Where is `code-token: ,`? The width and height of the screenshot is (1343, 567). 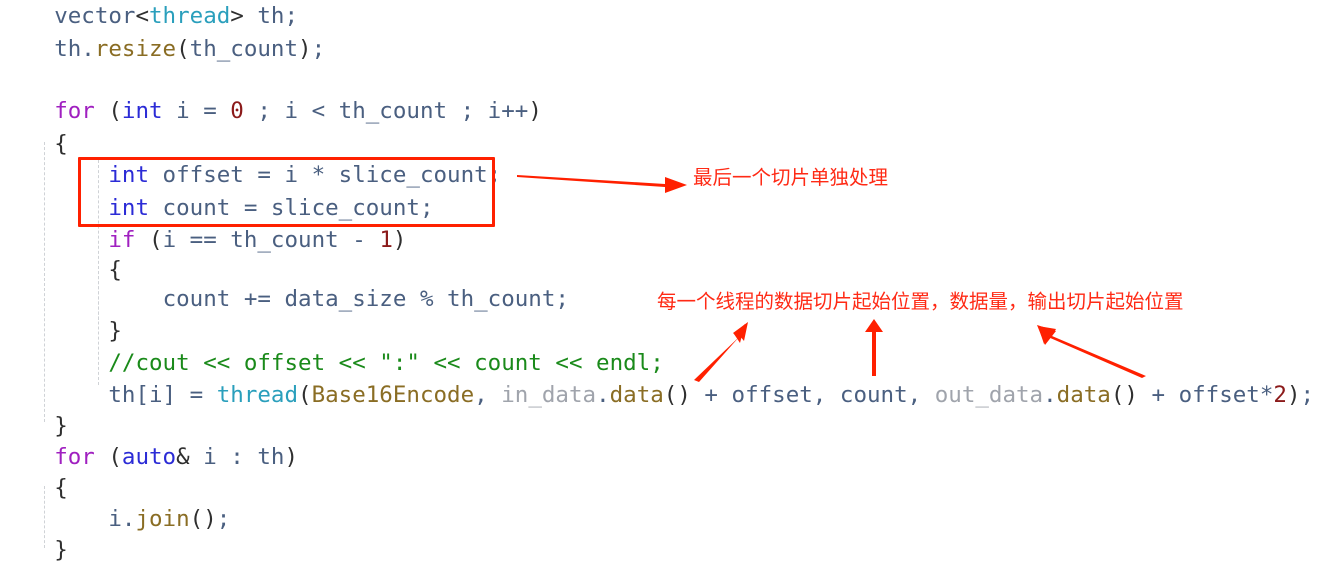 code-token: , is located at coordinates (488, 395).